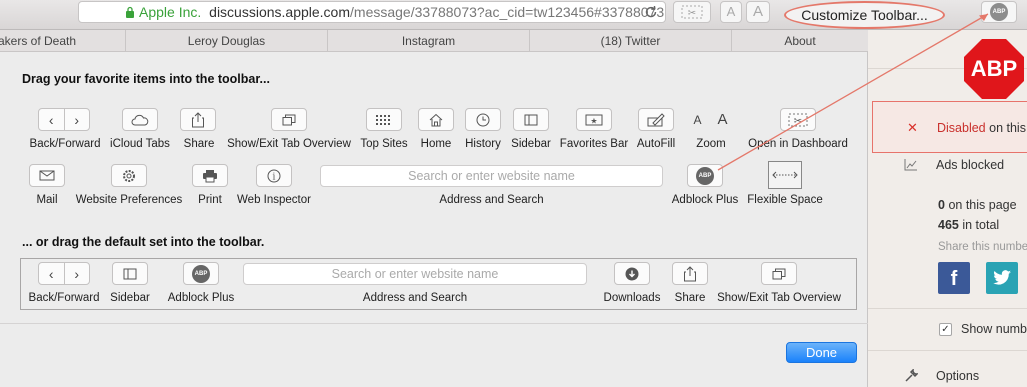 The width and height of the screenshot is (1027, 387). I want to click on autofill-label: AutoFill, so click(656, 144).